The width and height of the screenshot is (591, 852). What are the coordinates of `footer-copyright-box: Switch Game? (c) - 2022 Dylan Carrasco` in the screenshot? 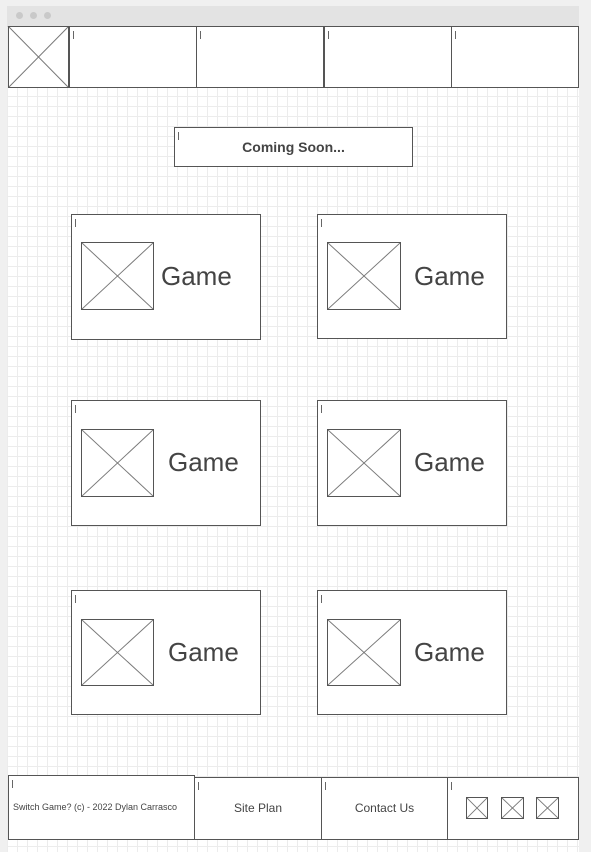 It's located at (101, 807).